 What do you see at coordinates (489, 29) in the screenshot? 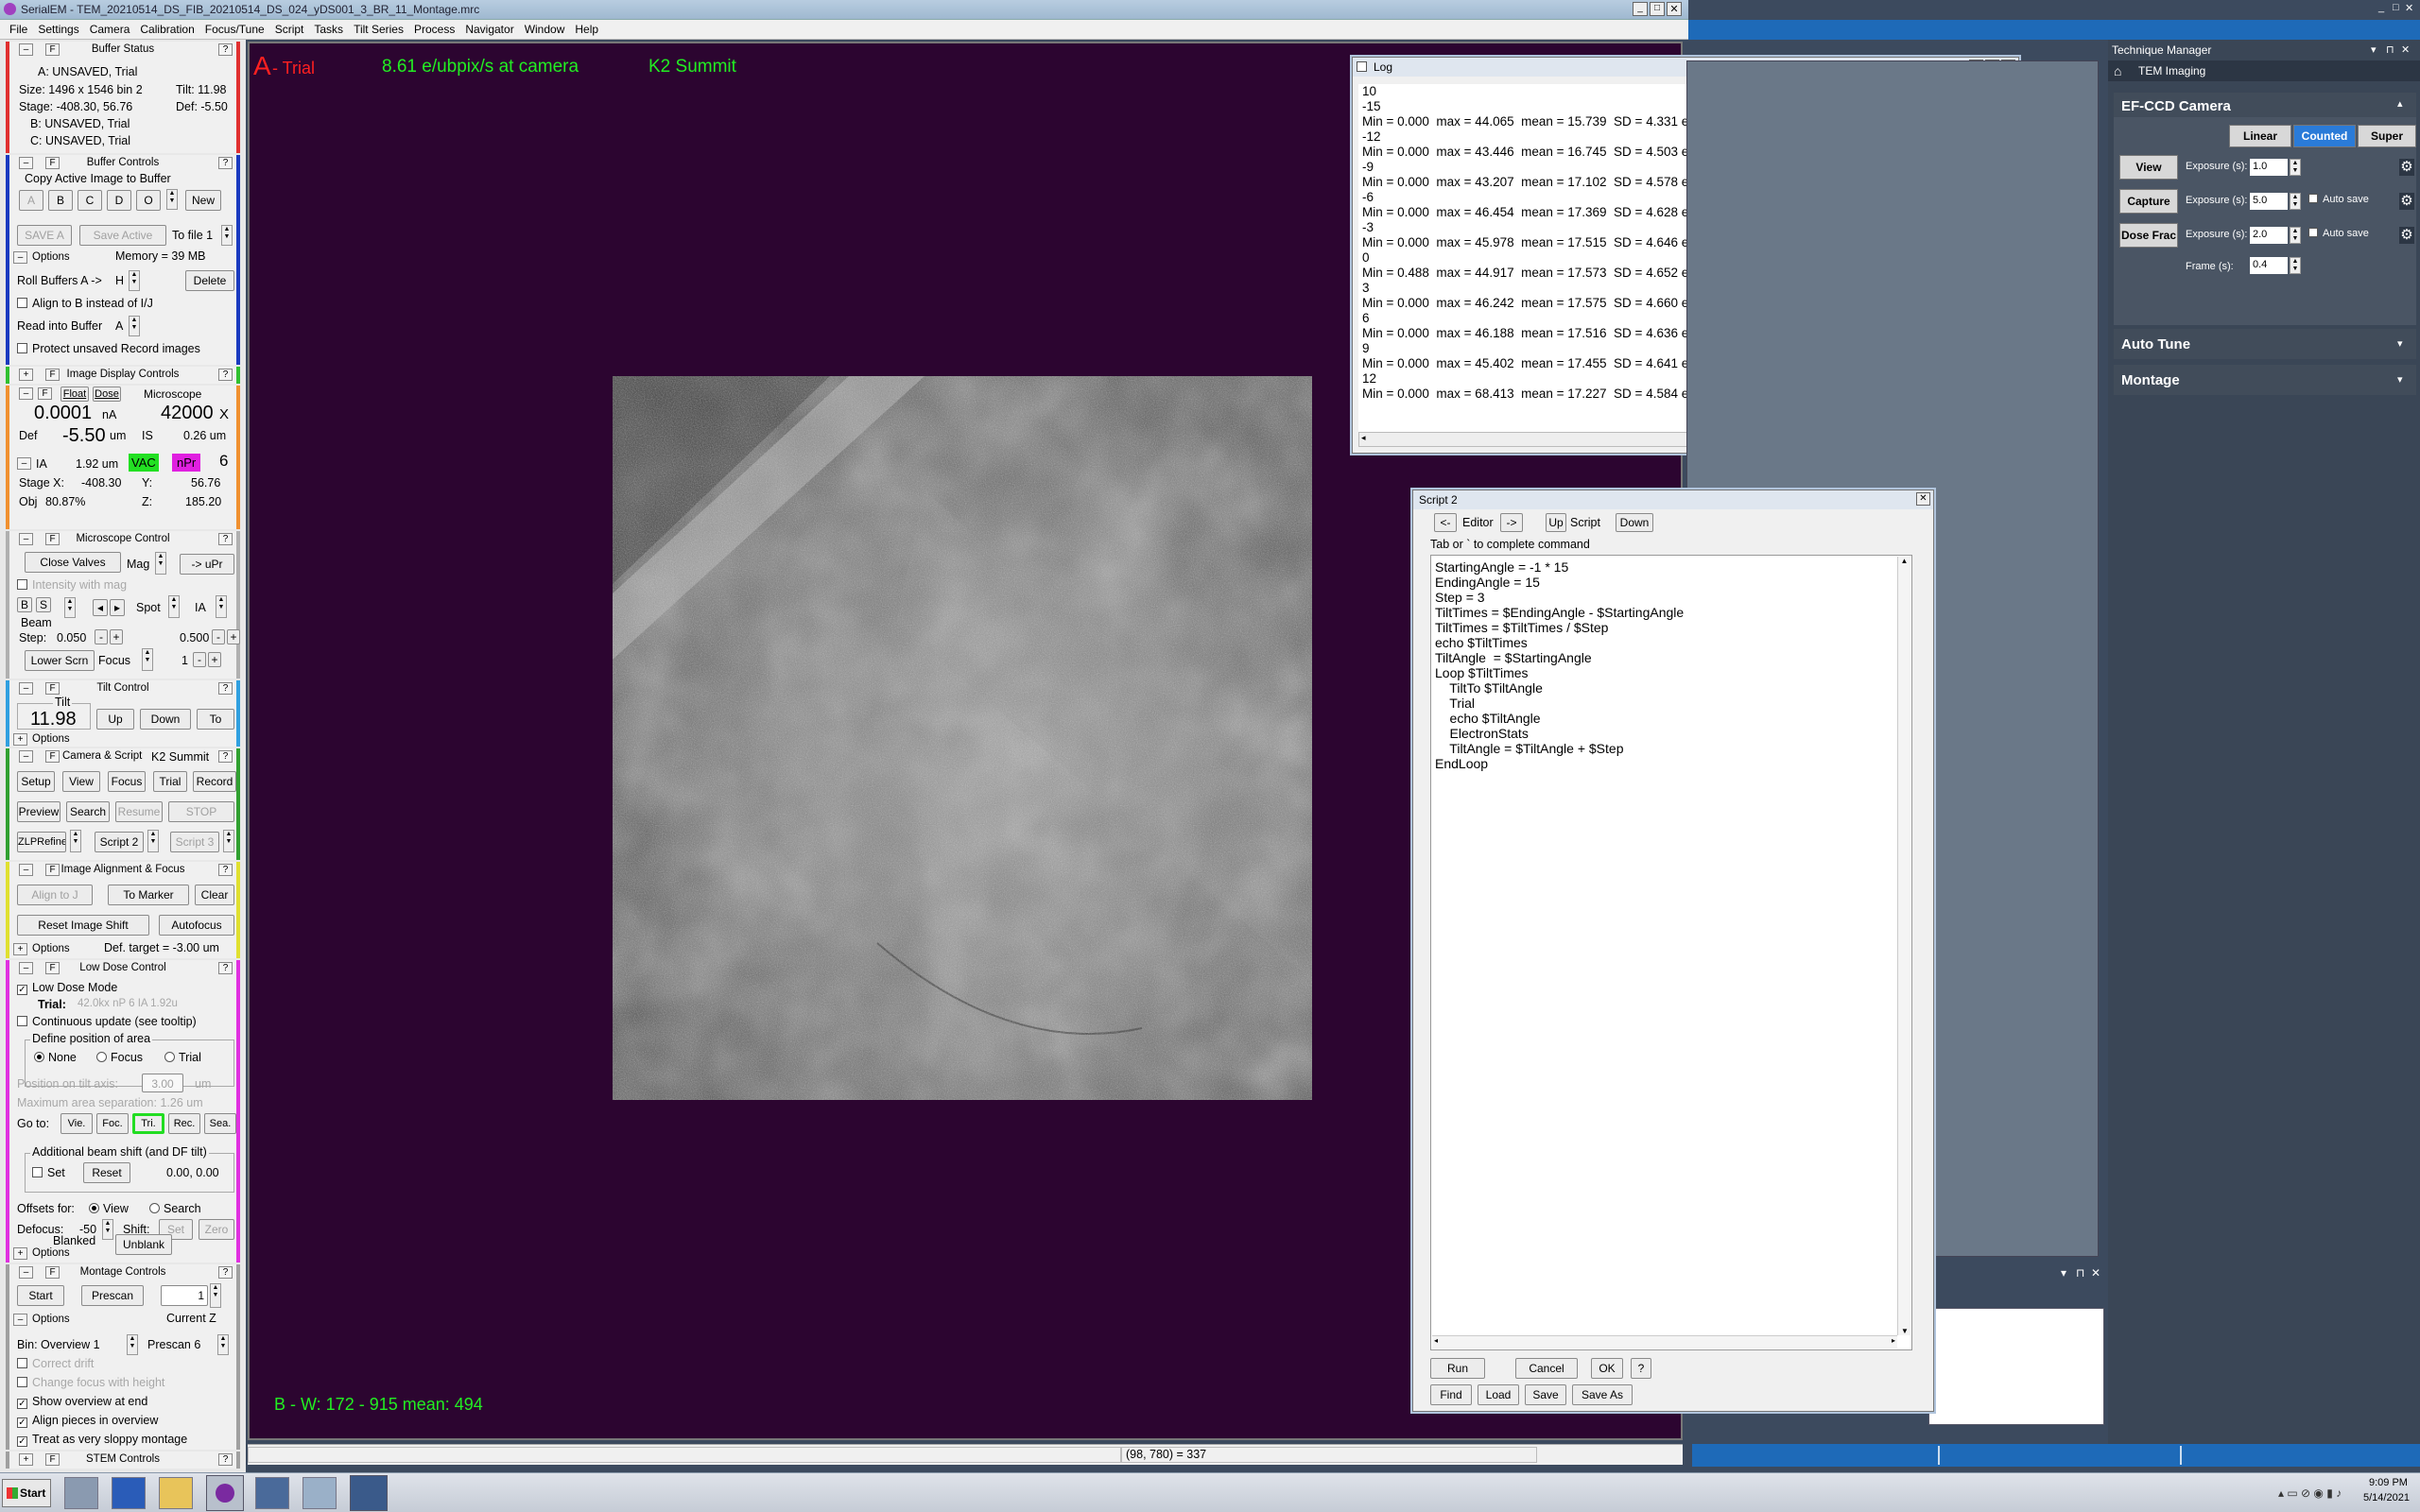
I see `menu-item: Navigator` at bounding box center [489, 29].